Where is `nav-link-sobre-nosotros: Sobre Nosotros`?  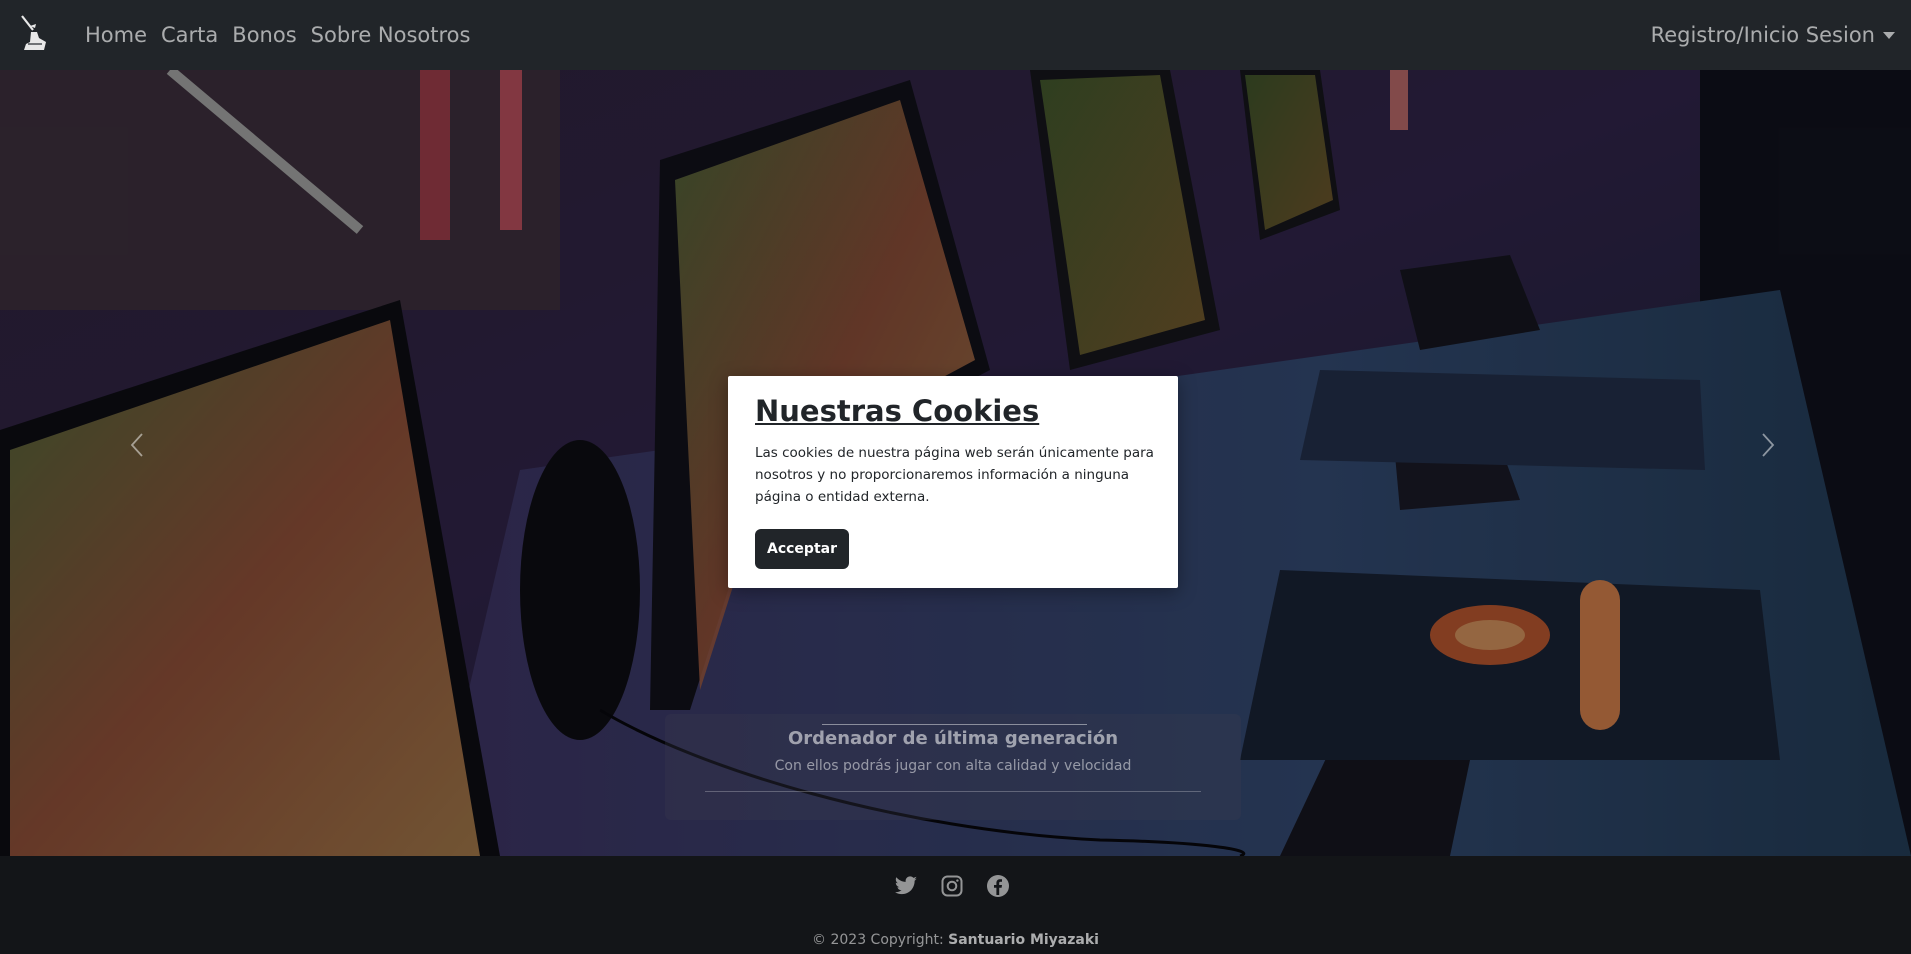 nav-link-sobre-nosotros: Sobre Nosotros is located at coordinates (391, 35).